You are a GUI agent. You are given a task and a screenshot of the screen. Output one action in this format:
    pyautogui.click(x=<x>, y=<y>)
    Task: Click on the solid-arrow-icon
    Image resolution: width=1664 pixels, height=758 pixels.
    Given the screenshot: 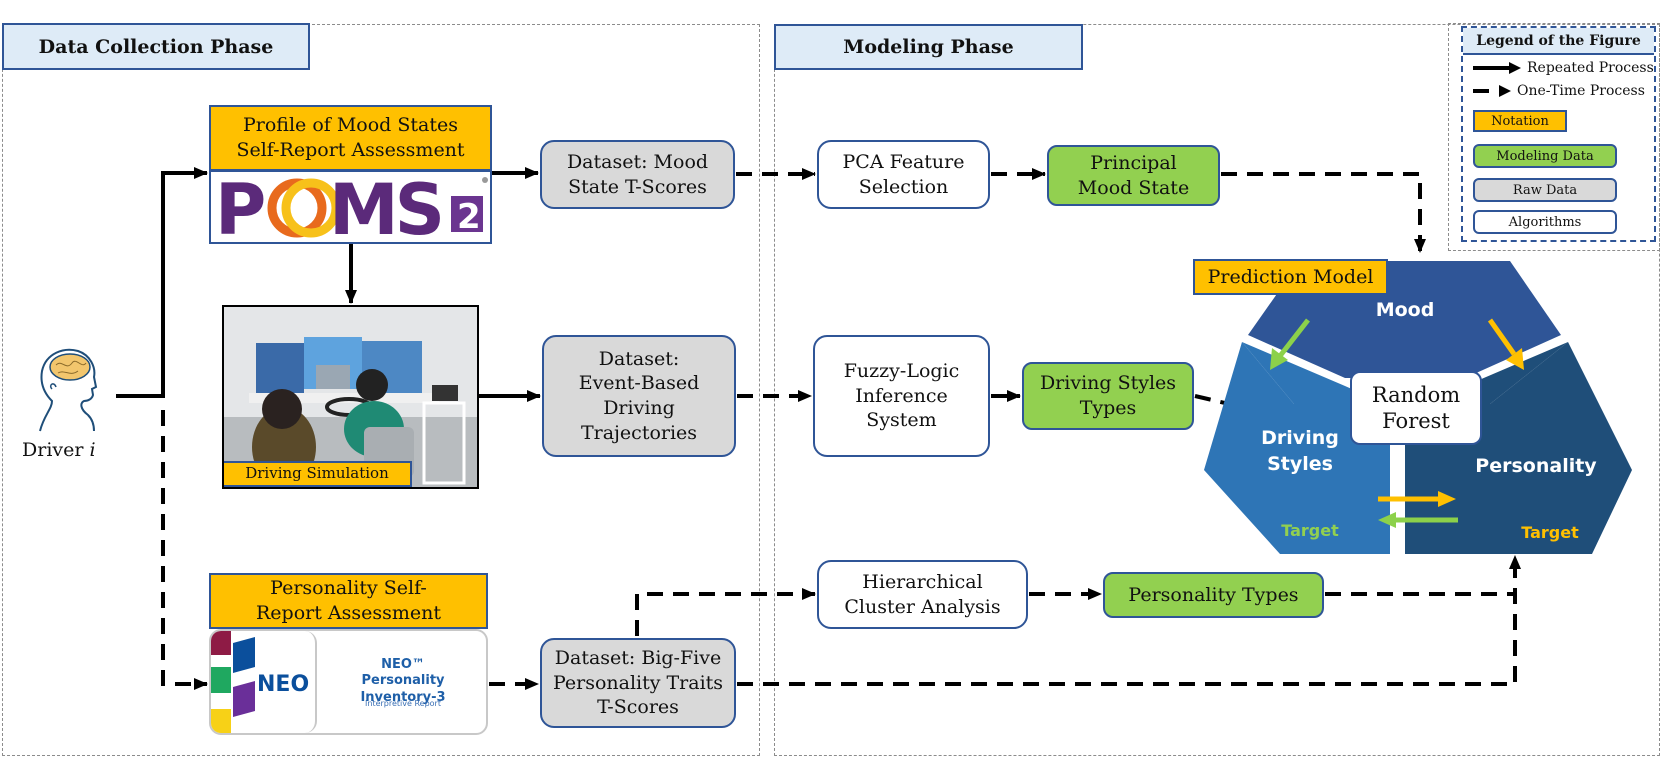 What is the action you would take?
    pyautogui.click(x=1497, y=68)
    